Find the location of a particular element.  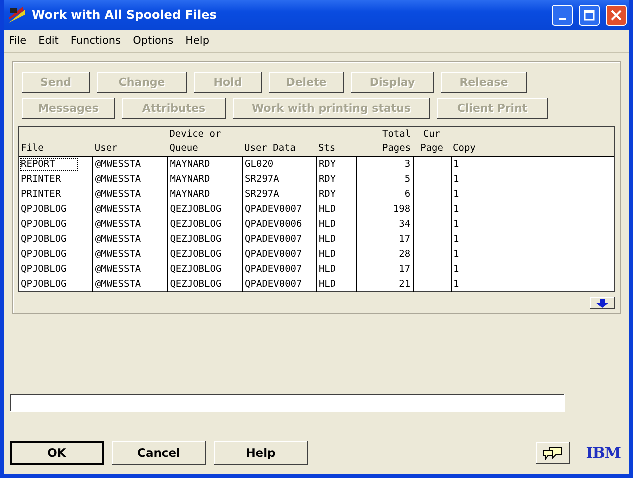

table-cell: QPADEV0006 is located at coordinates (279, 224).